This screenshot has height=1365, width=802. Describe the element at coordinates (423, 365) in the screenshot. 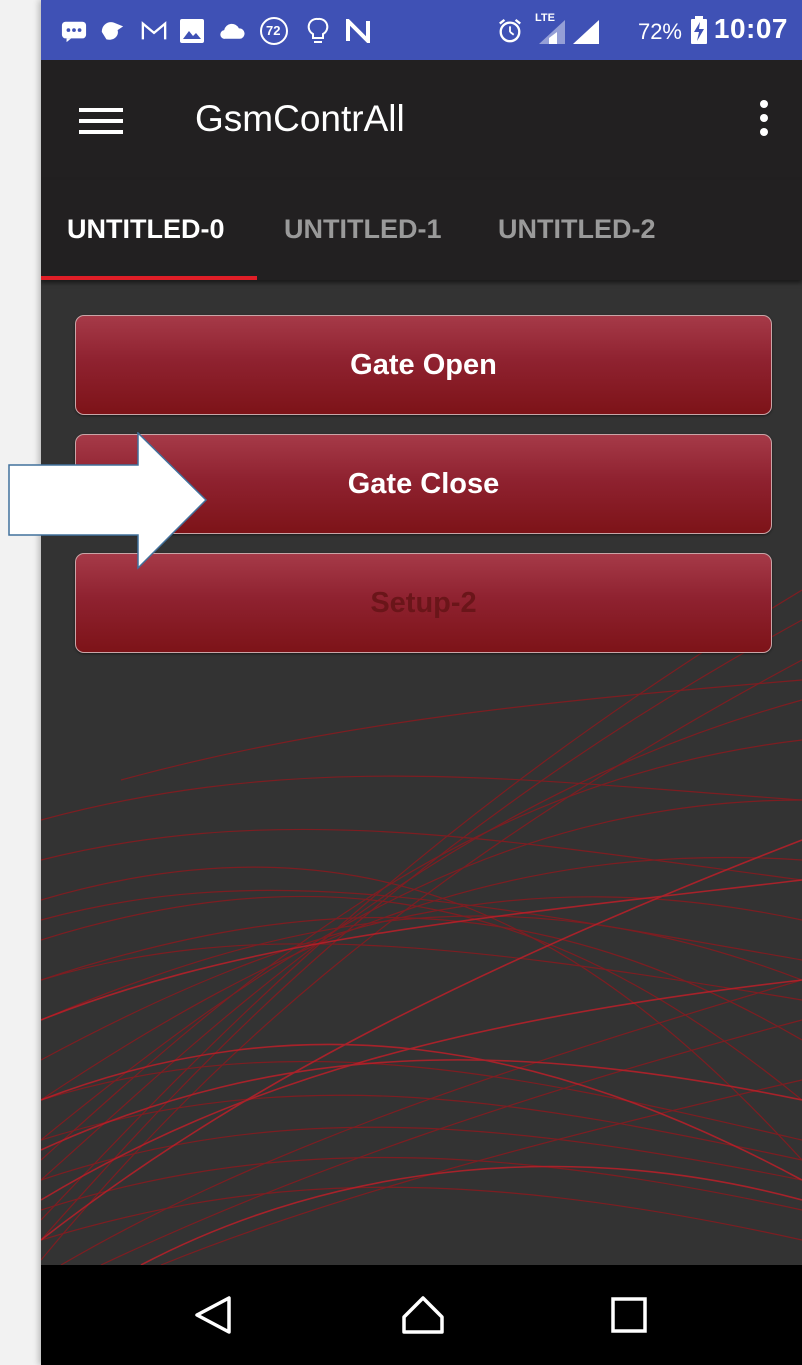

I see `gate-open-button: Gate Open` at that location.